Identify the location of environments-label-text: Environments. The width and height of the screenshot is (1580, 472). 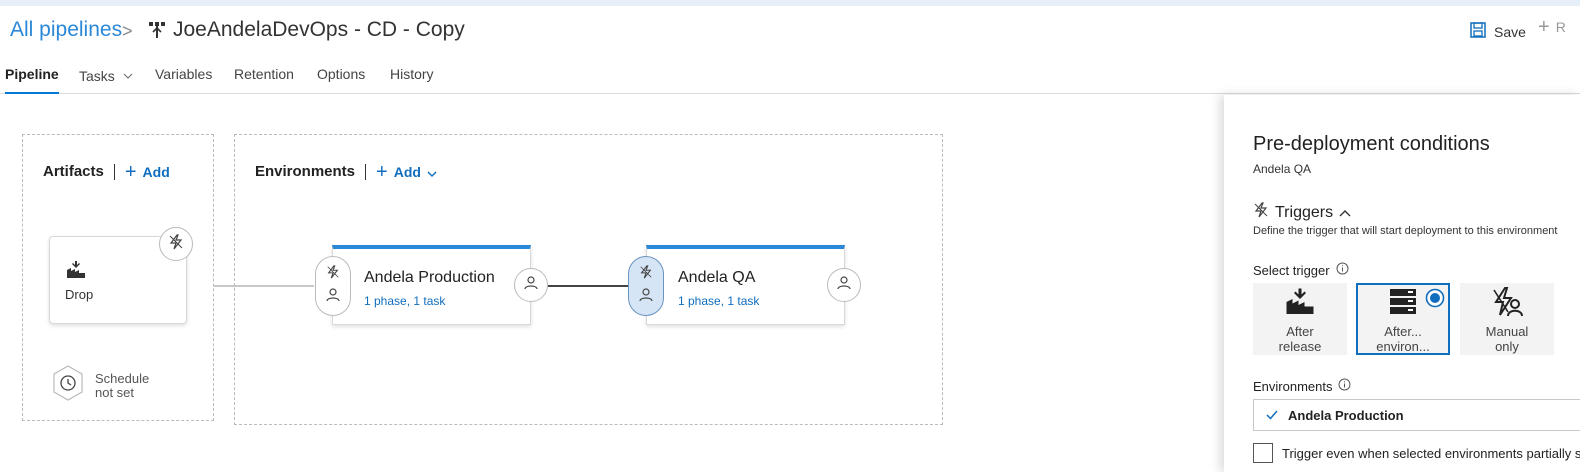
(1293, 386).